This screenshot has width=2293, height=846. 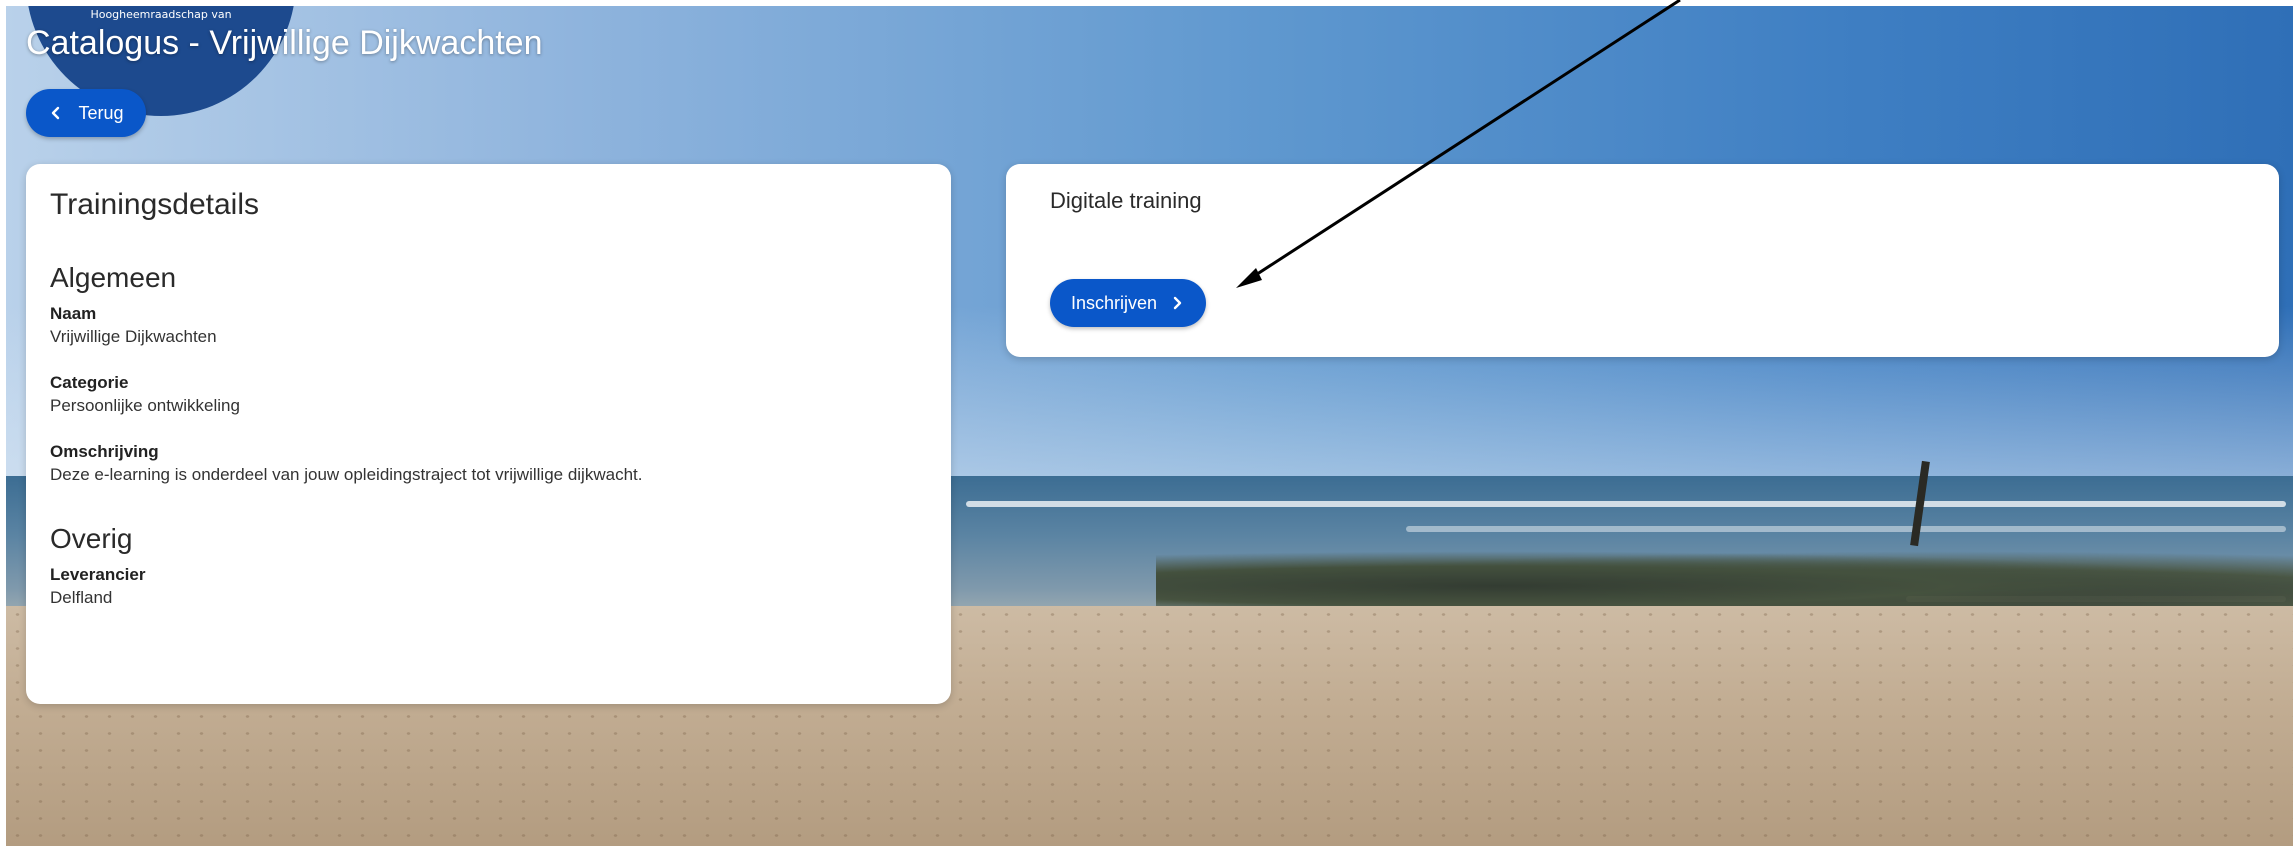 I want to click on chevron-left-icon, so click(x=56, y=113).